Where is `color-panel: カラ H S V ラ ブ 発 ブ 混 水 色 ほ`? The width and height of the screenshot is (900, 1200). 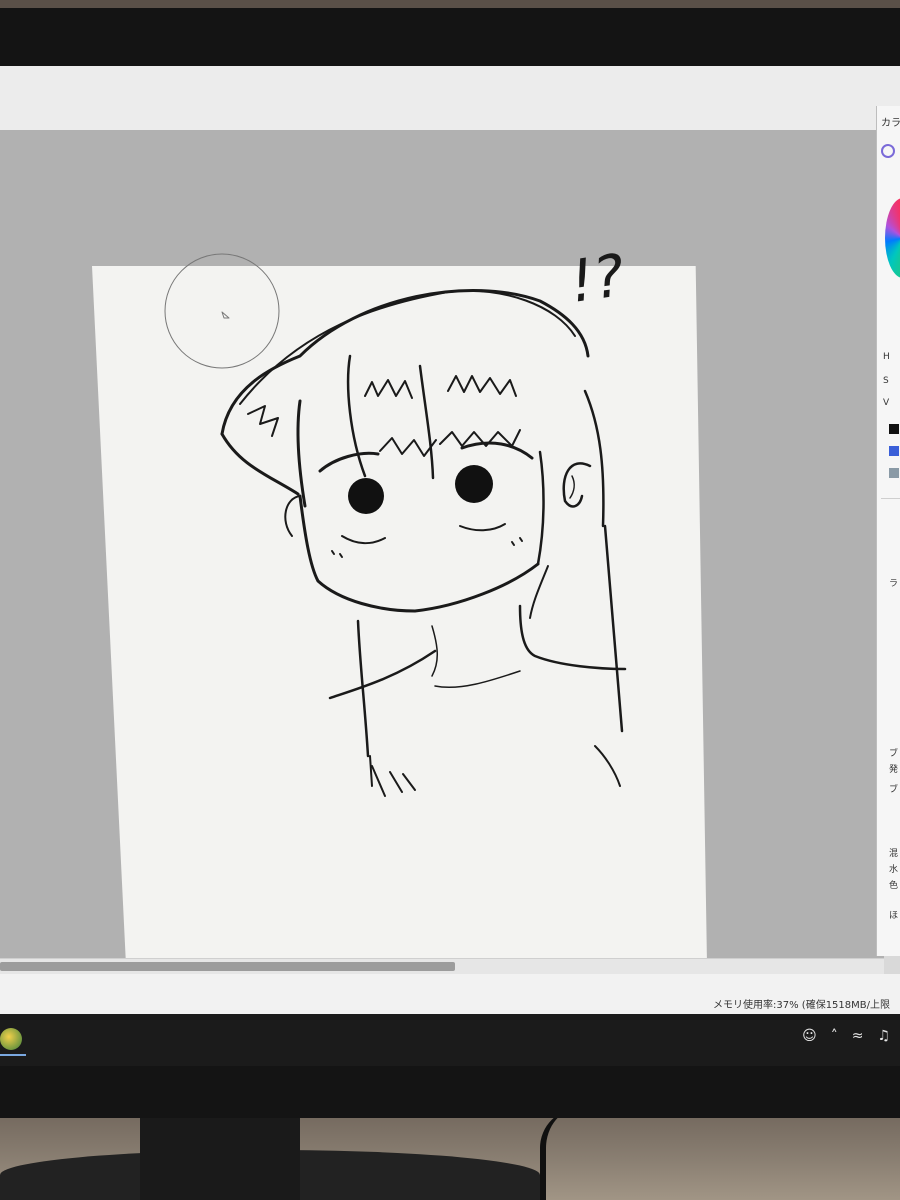 color-panel: カラ H S V ラ ブ 発 ブ 混 水 色 ほ is located at coordinates (888, 531).